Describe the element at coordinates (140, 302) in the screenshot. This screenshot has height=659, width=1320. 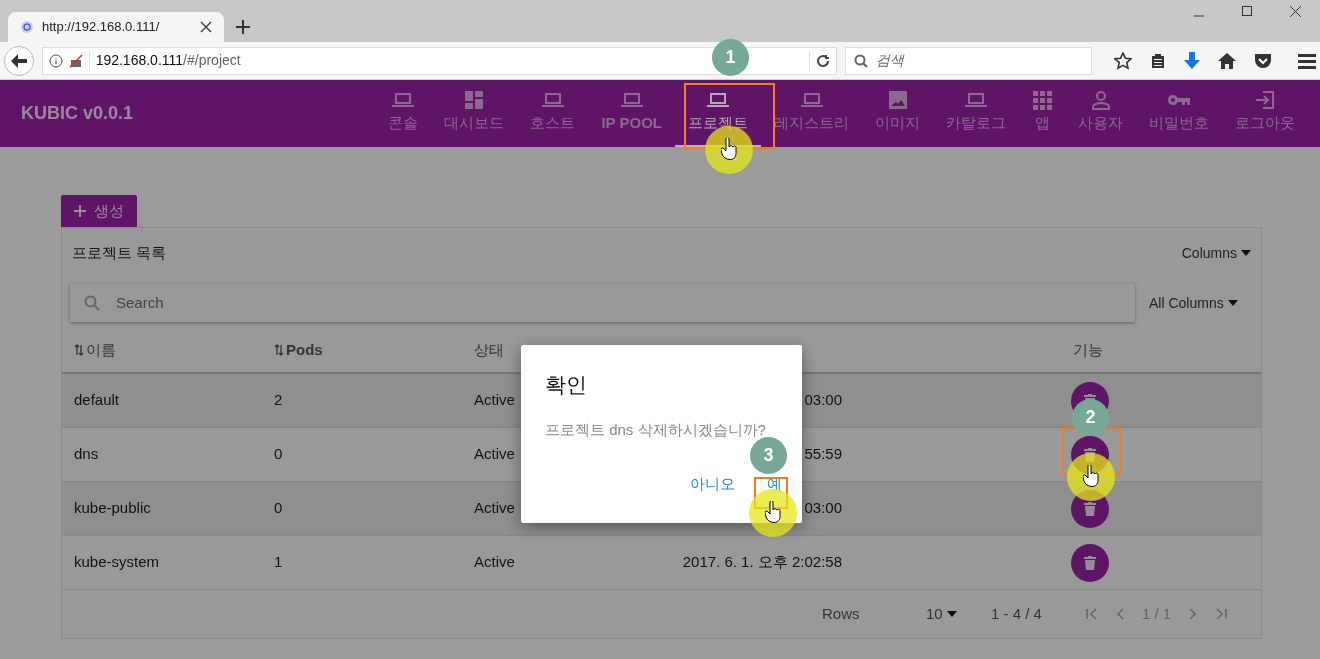
I see `search-placeholder: Search` at that location.